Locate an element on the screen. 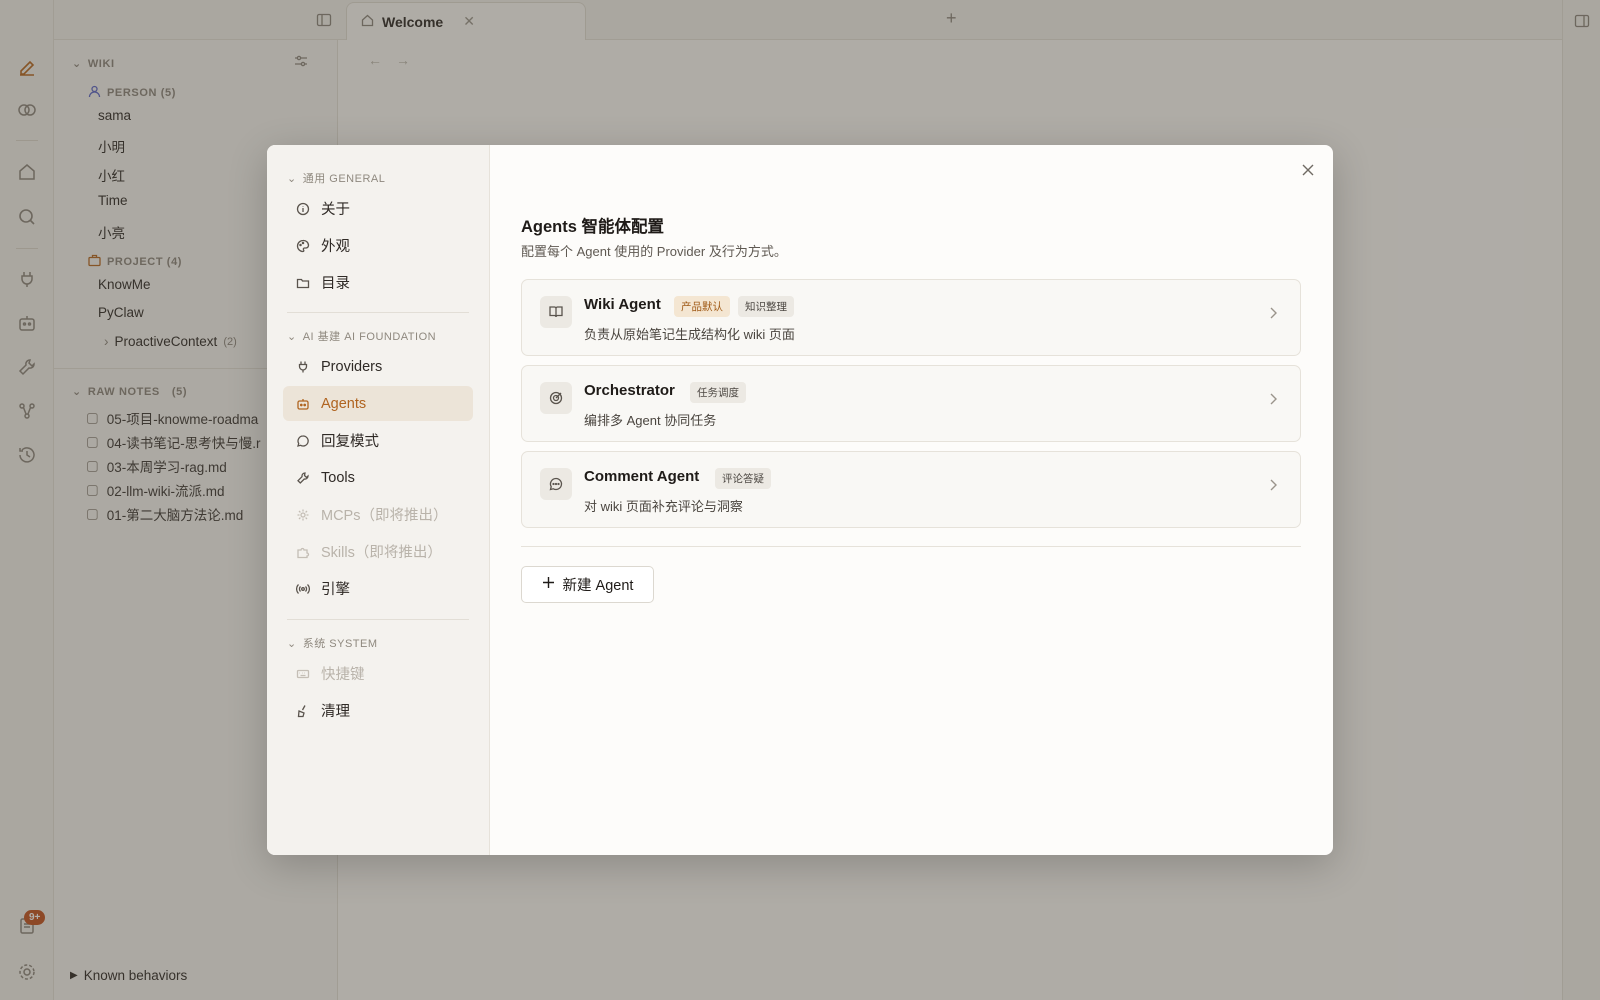 The image size is (1600, 1000). nav-item-cleanup: 清理 is located at coordinates (378, 710).